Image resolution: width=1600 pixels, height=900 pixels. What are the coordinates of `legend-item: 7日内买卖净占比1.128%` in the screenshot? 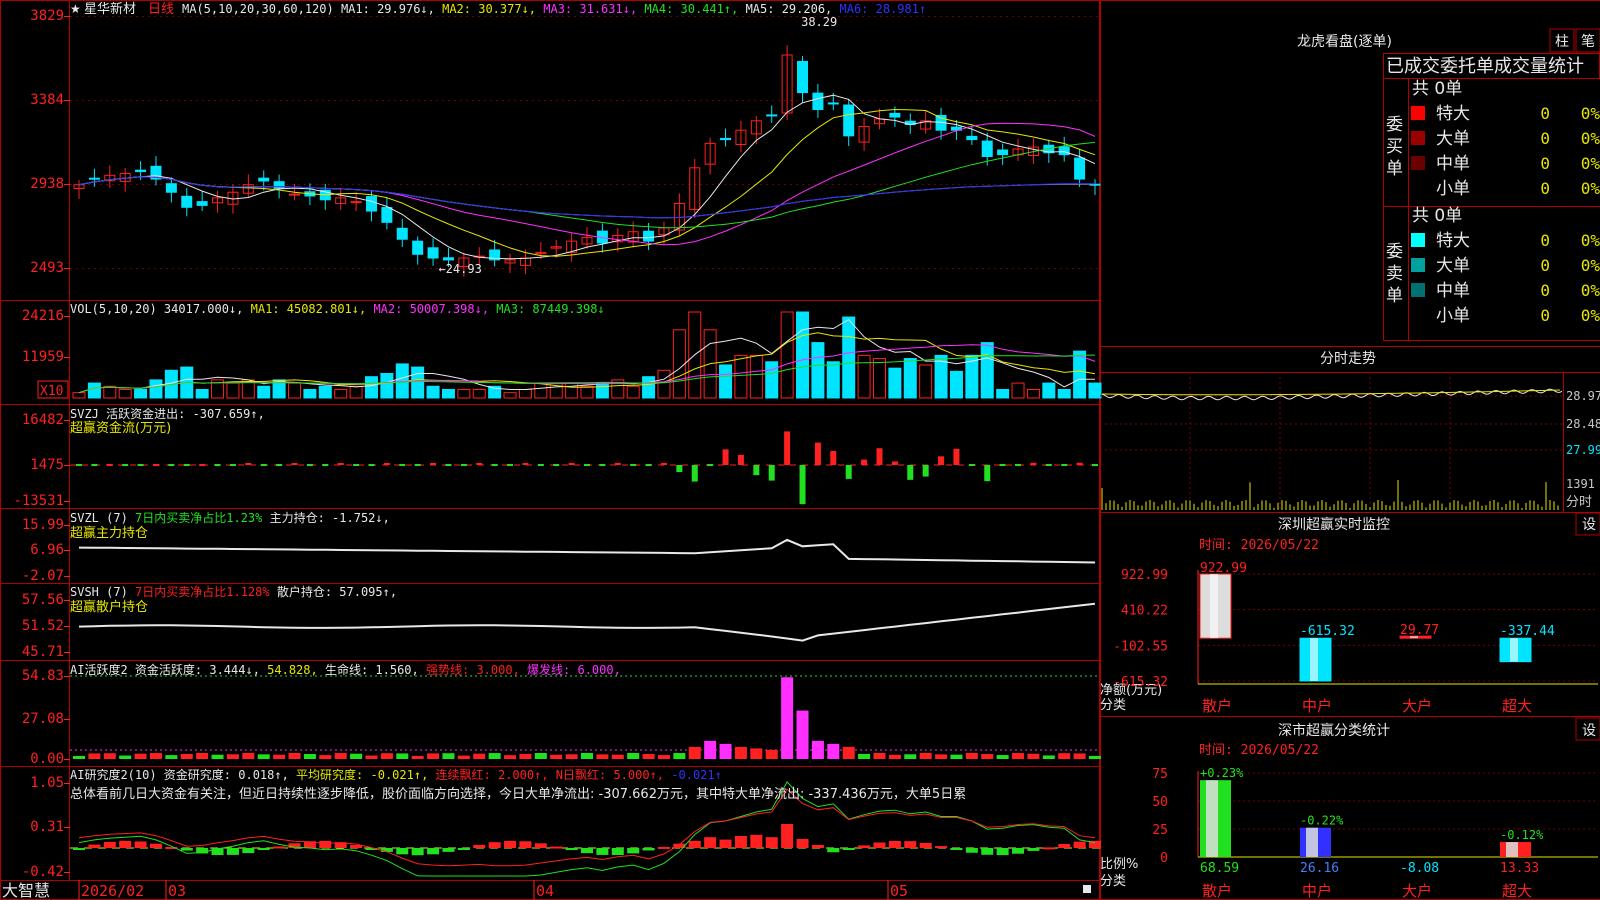 It's located at (199, 591).